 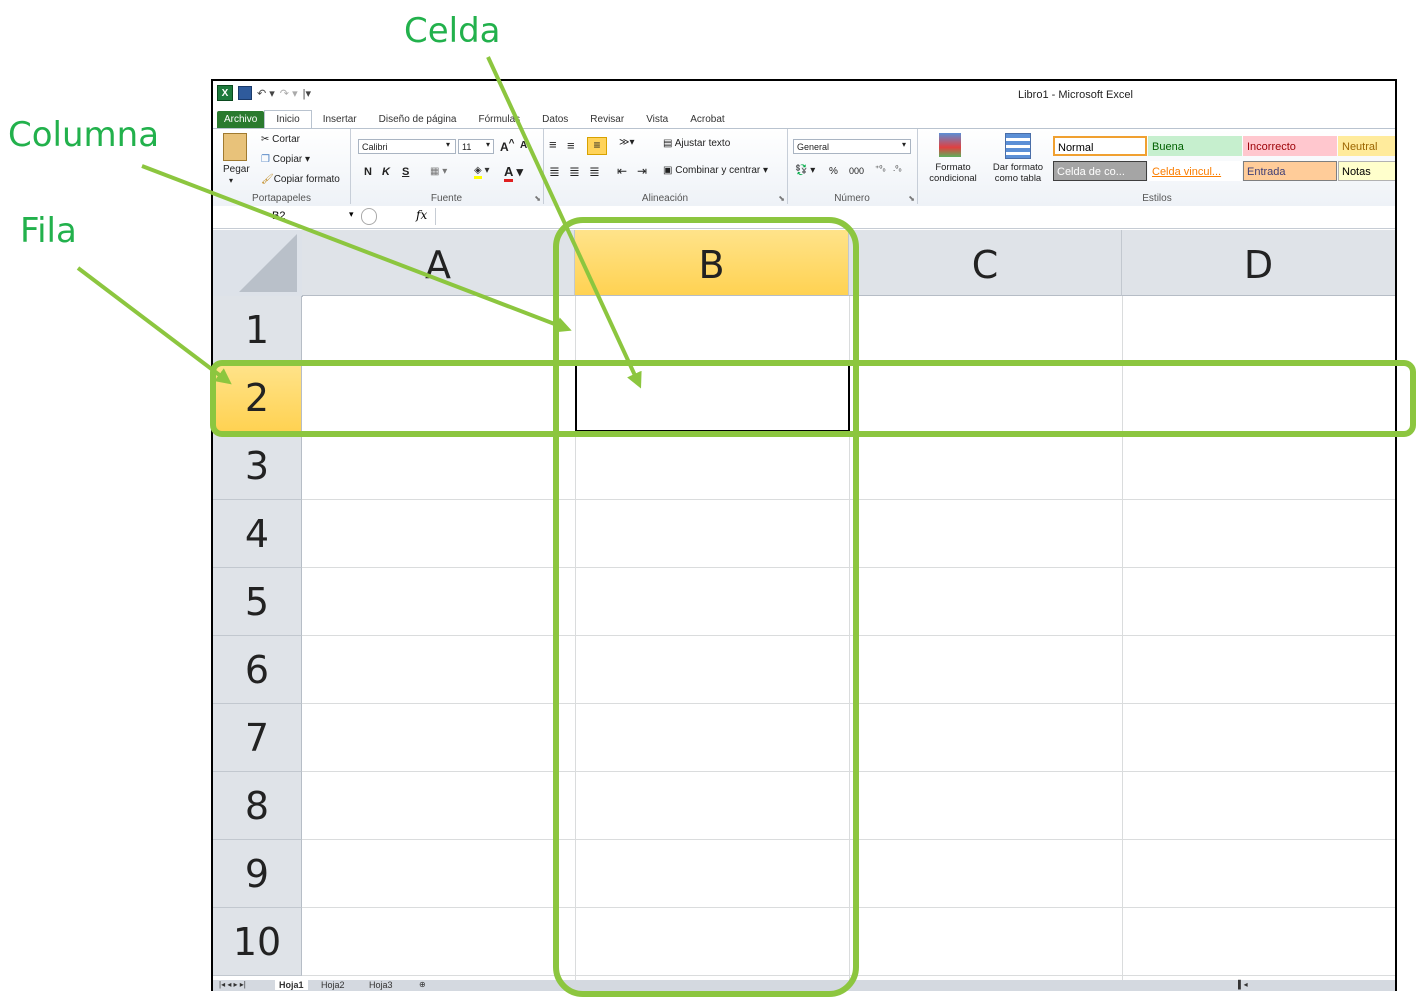 What do you see at coordinates (950, 145) in the screenshot?
I see `conditional-format-icon` at bounding box center [950, 145].